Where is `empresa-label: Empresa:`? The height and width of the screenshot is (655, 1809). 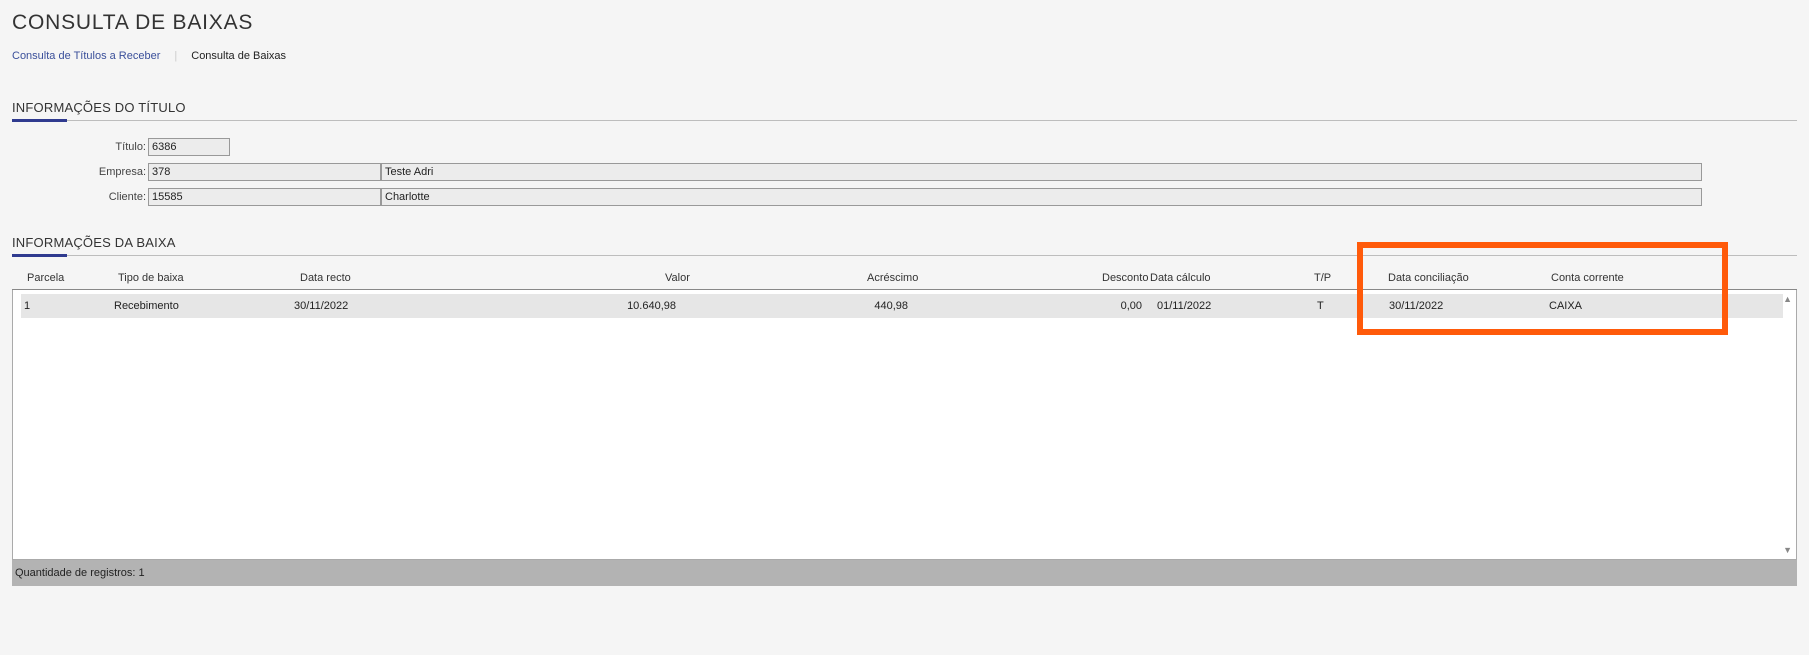
empresa-label: Empresa: is located at coordinates (122, 172).